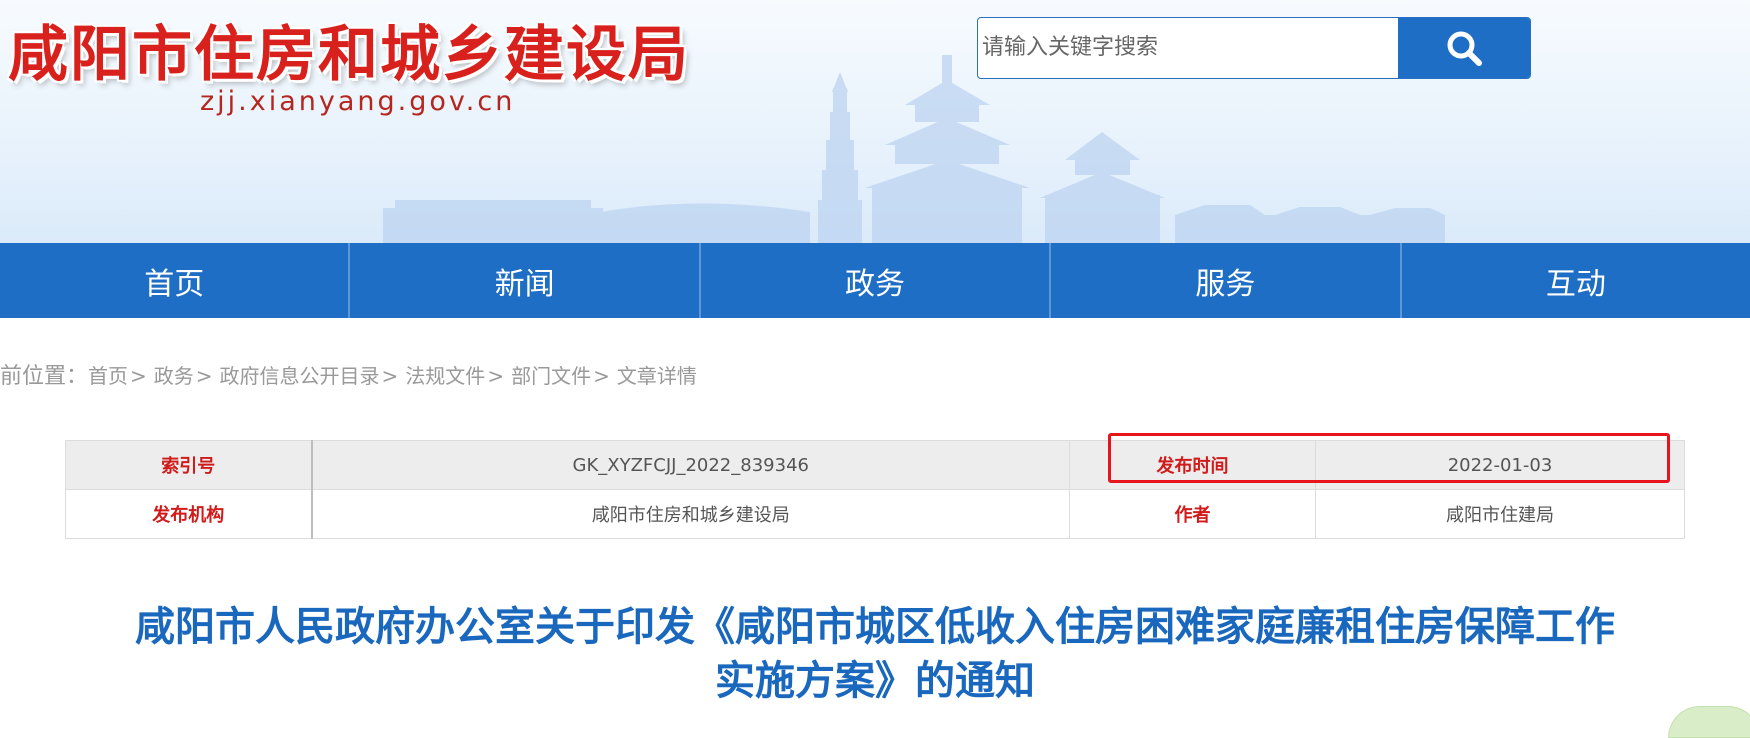 The width and height of the screenshot is (1750, 738). Describe the element at coordinates (108, 376) in the screenshot. I see `breadcrumb-item-home: 首页` at that location.